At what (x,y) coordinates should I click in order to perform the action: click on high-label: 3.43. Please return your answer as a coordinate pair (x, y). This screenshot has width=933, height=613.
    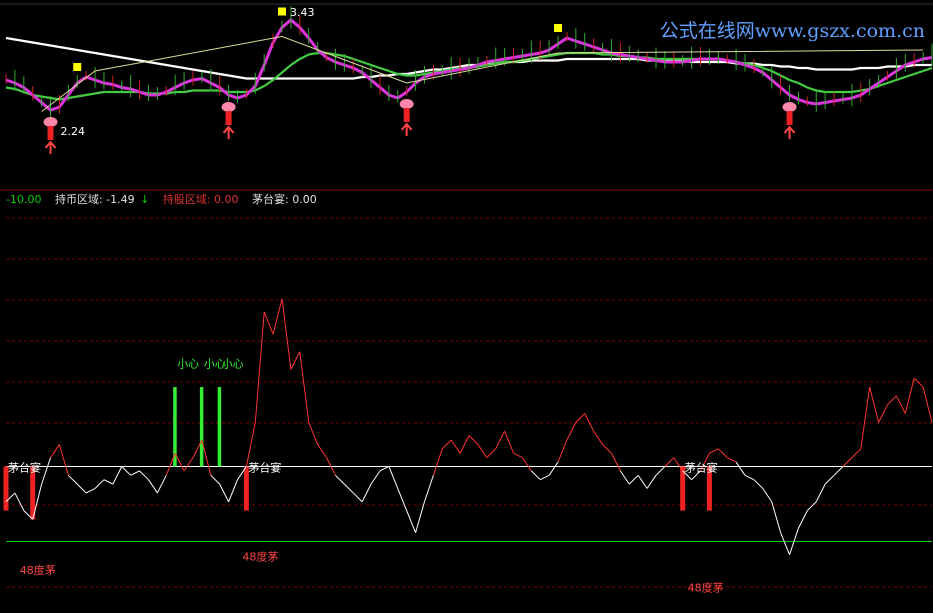
    Looking at the image, I should click on (302, 12).